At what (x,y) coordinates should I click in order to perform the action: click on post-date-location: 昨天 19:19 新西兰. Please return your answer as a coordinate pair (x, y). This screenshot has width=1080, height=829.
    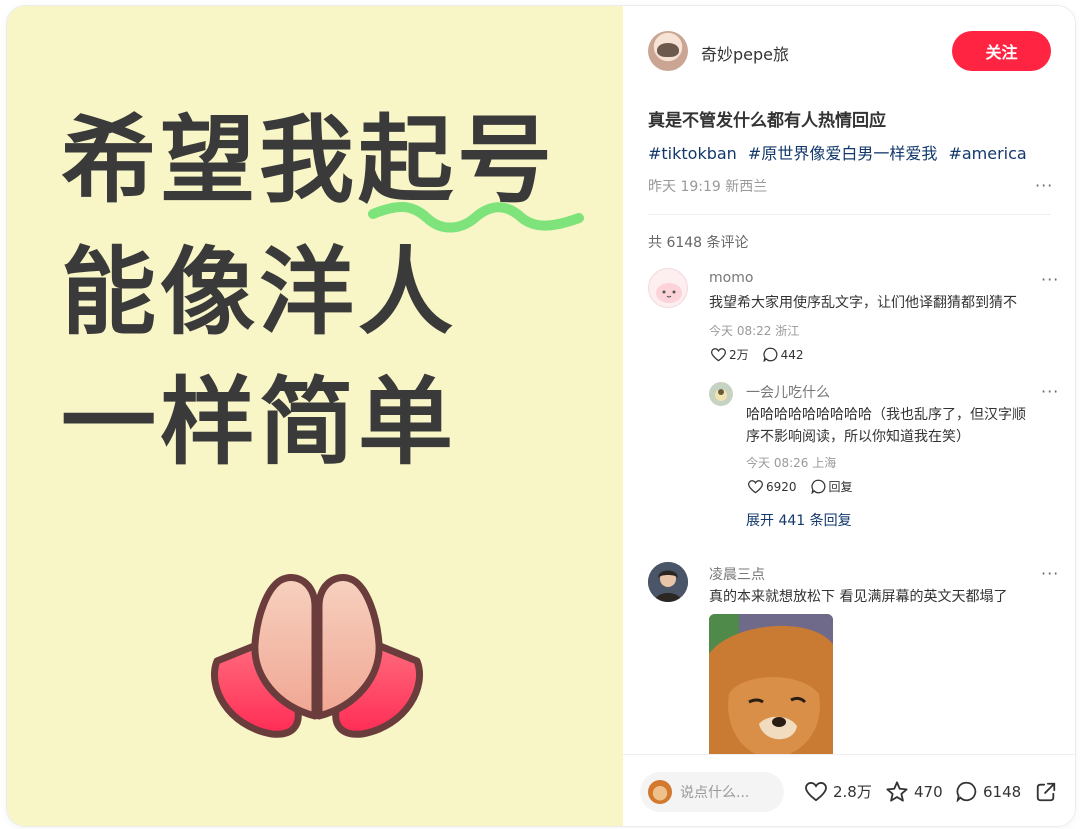
    Looking at the image, I should click on (708, 187).